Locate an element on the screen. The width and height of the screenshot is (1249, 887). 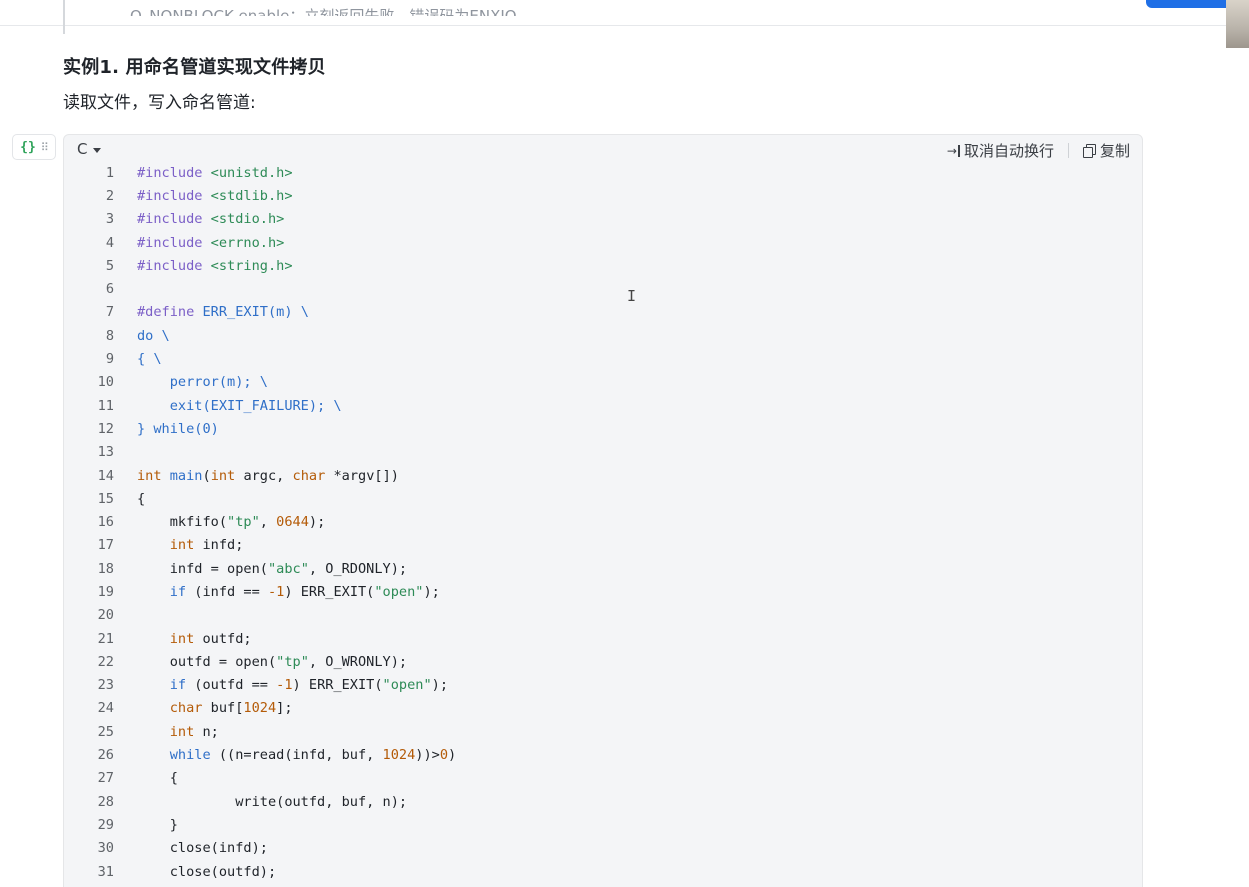
code-token: perror(m); \ is located at coordinates (202, 382).